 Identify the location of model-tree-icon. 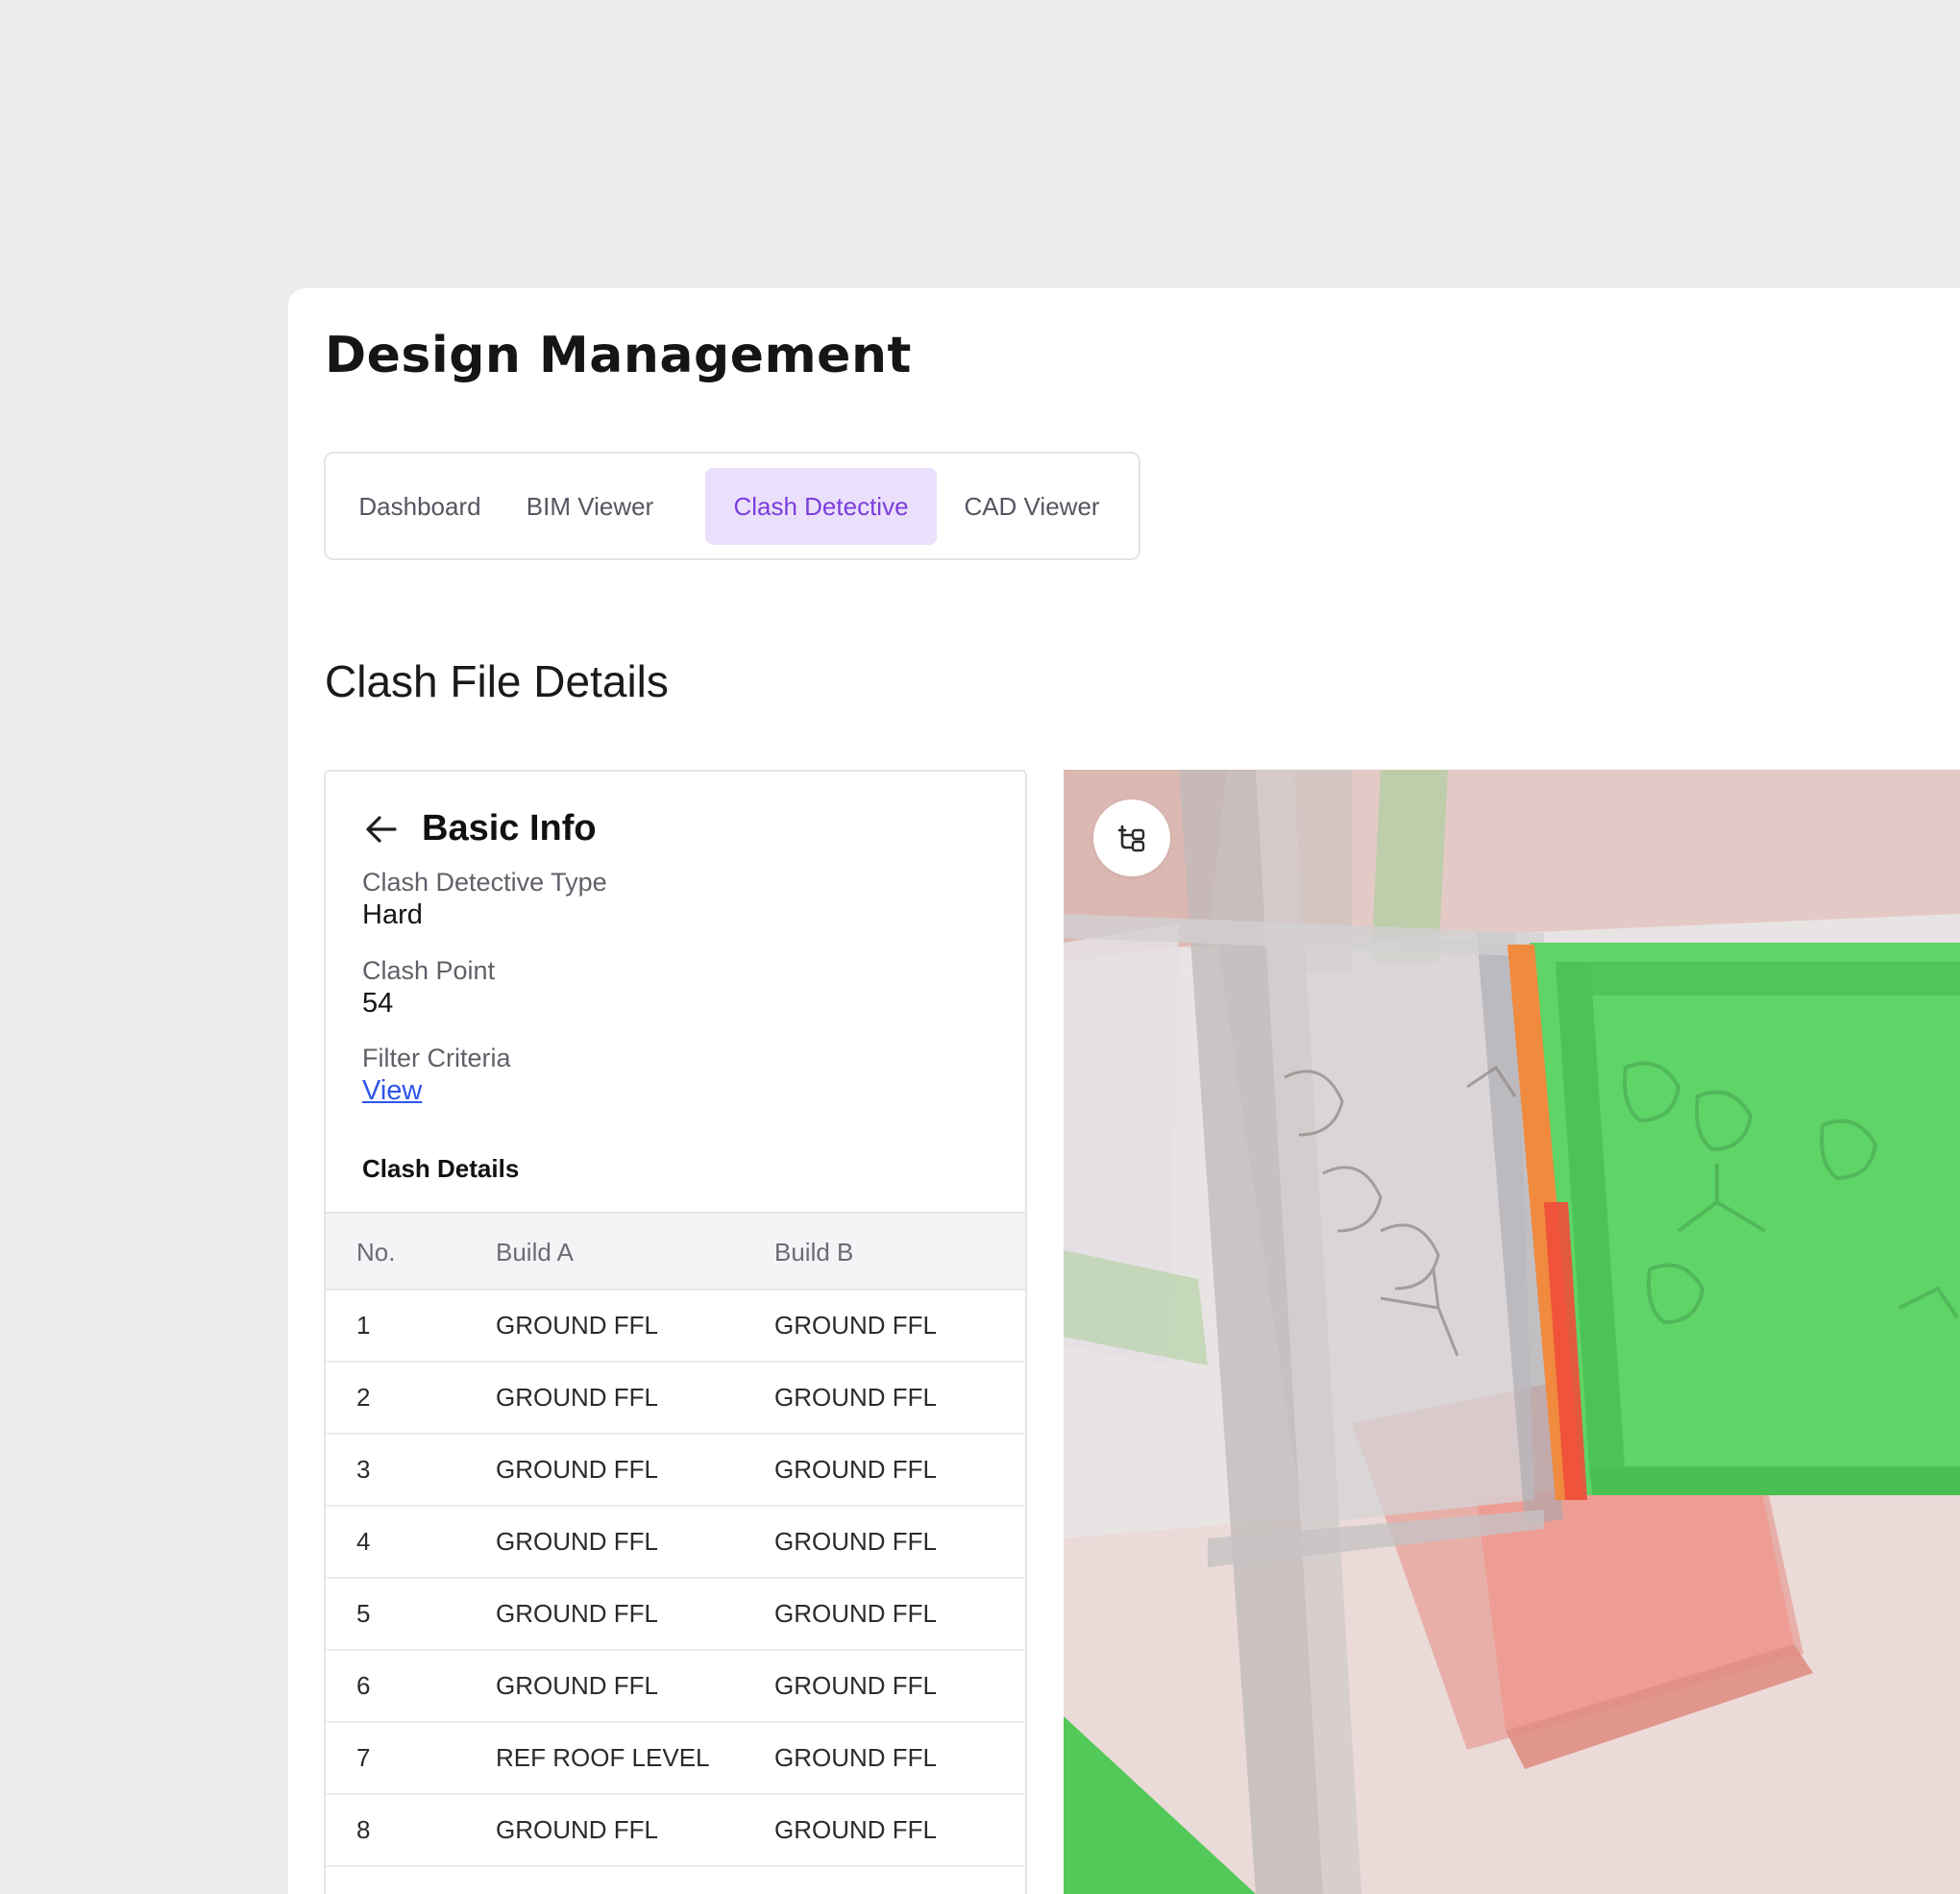
(1131, 838).